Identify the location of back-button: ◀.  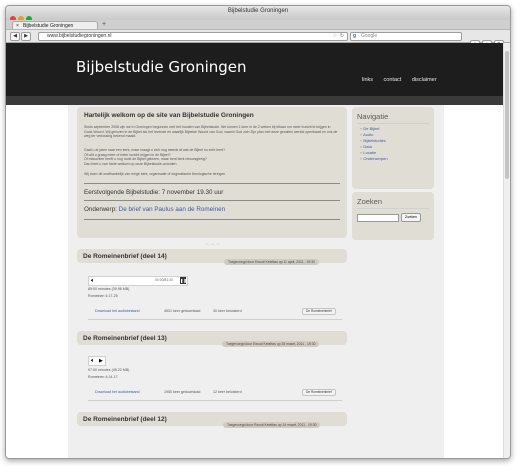
(15, 36).